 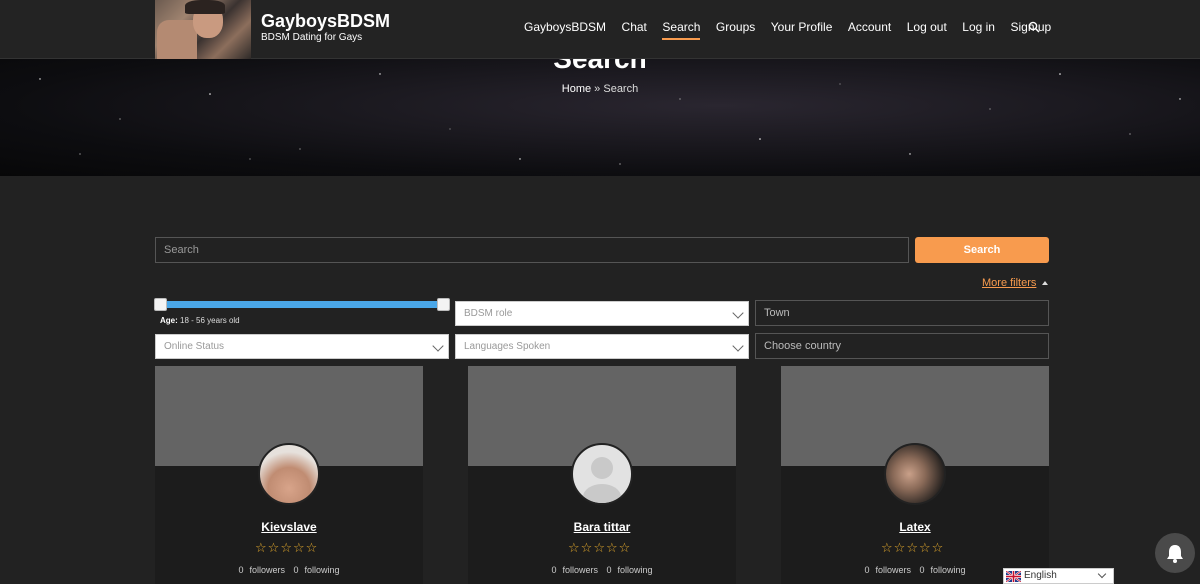 What do you see at coordinates (681, 30) in the screenshot?
I see `nav-item-search: Search` at bounding box center [681, 30].